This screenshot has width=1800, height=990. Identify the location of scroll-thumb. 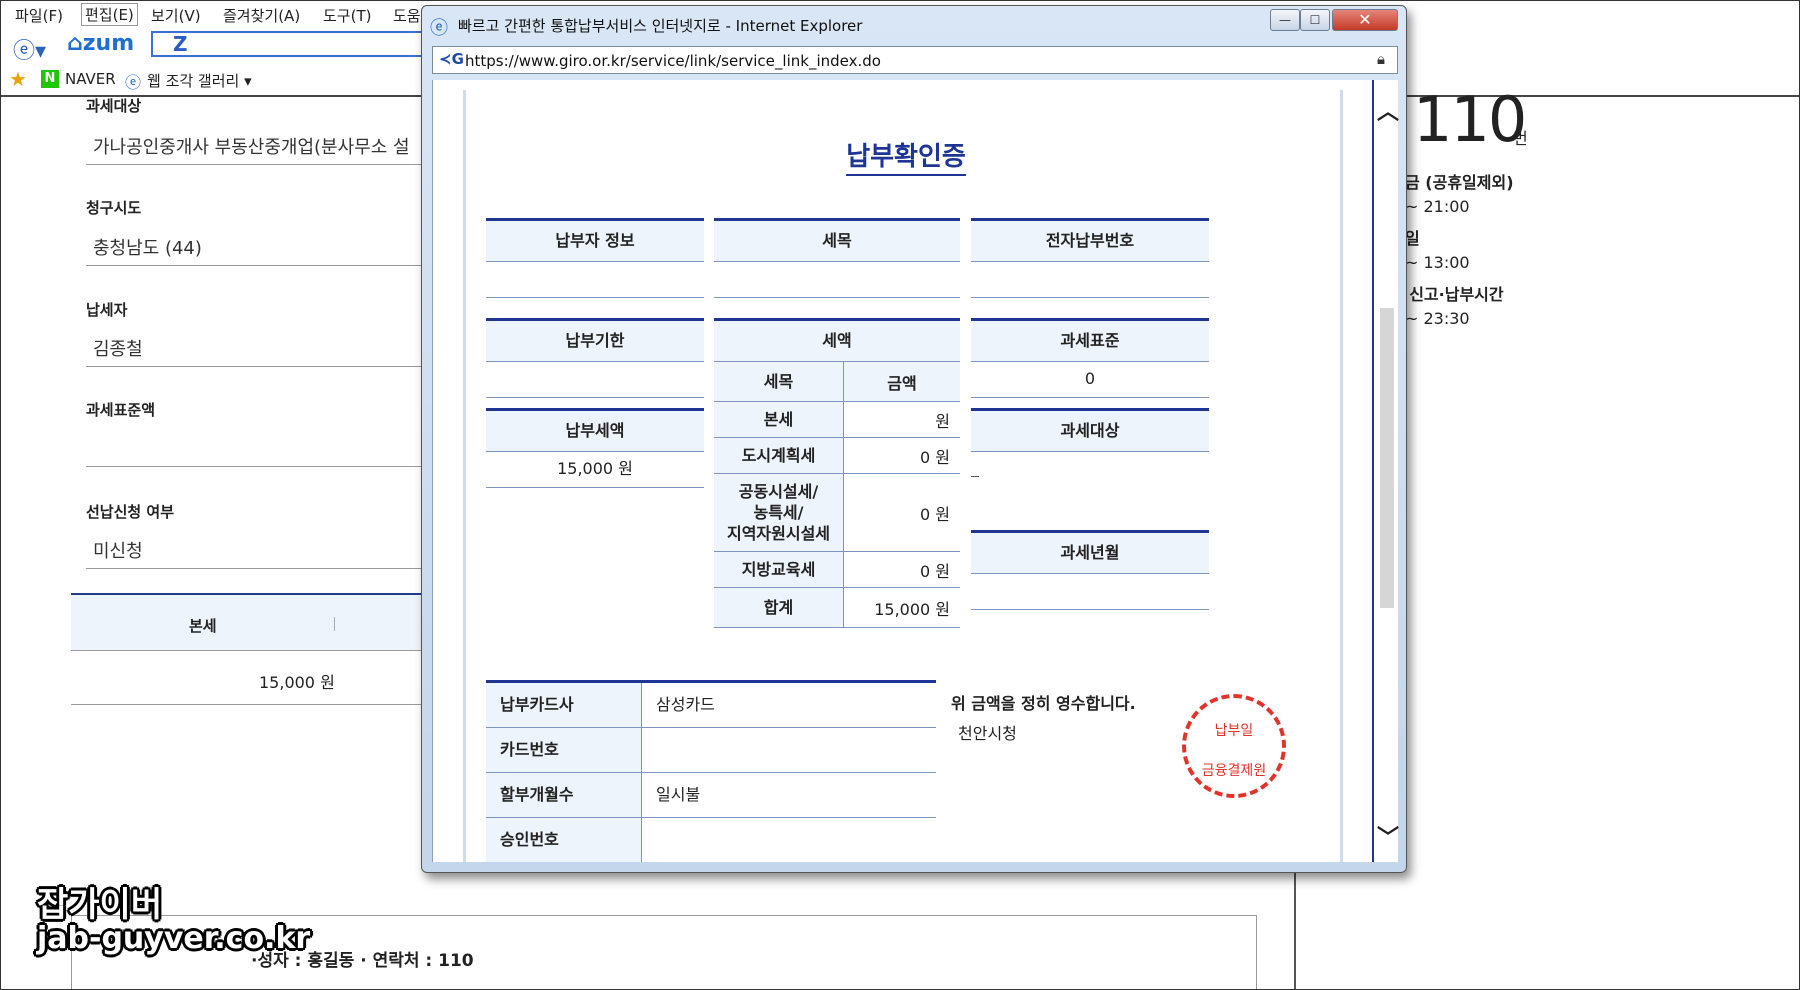
(1387, 458).